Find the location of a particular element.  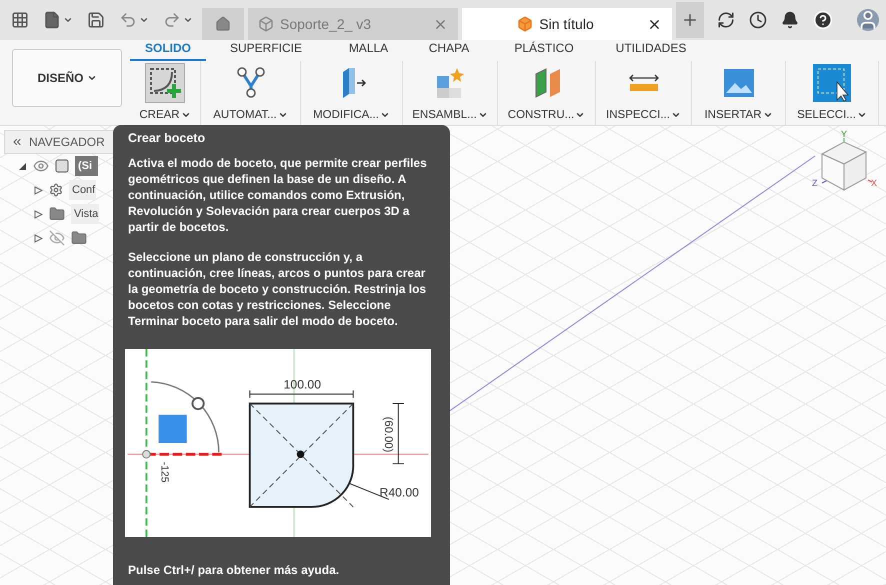

workspace-dropdown: DISEÑO is located at coordinates (67, 78).